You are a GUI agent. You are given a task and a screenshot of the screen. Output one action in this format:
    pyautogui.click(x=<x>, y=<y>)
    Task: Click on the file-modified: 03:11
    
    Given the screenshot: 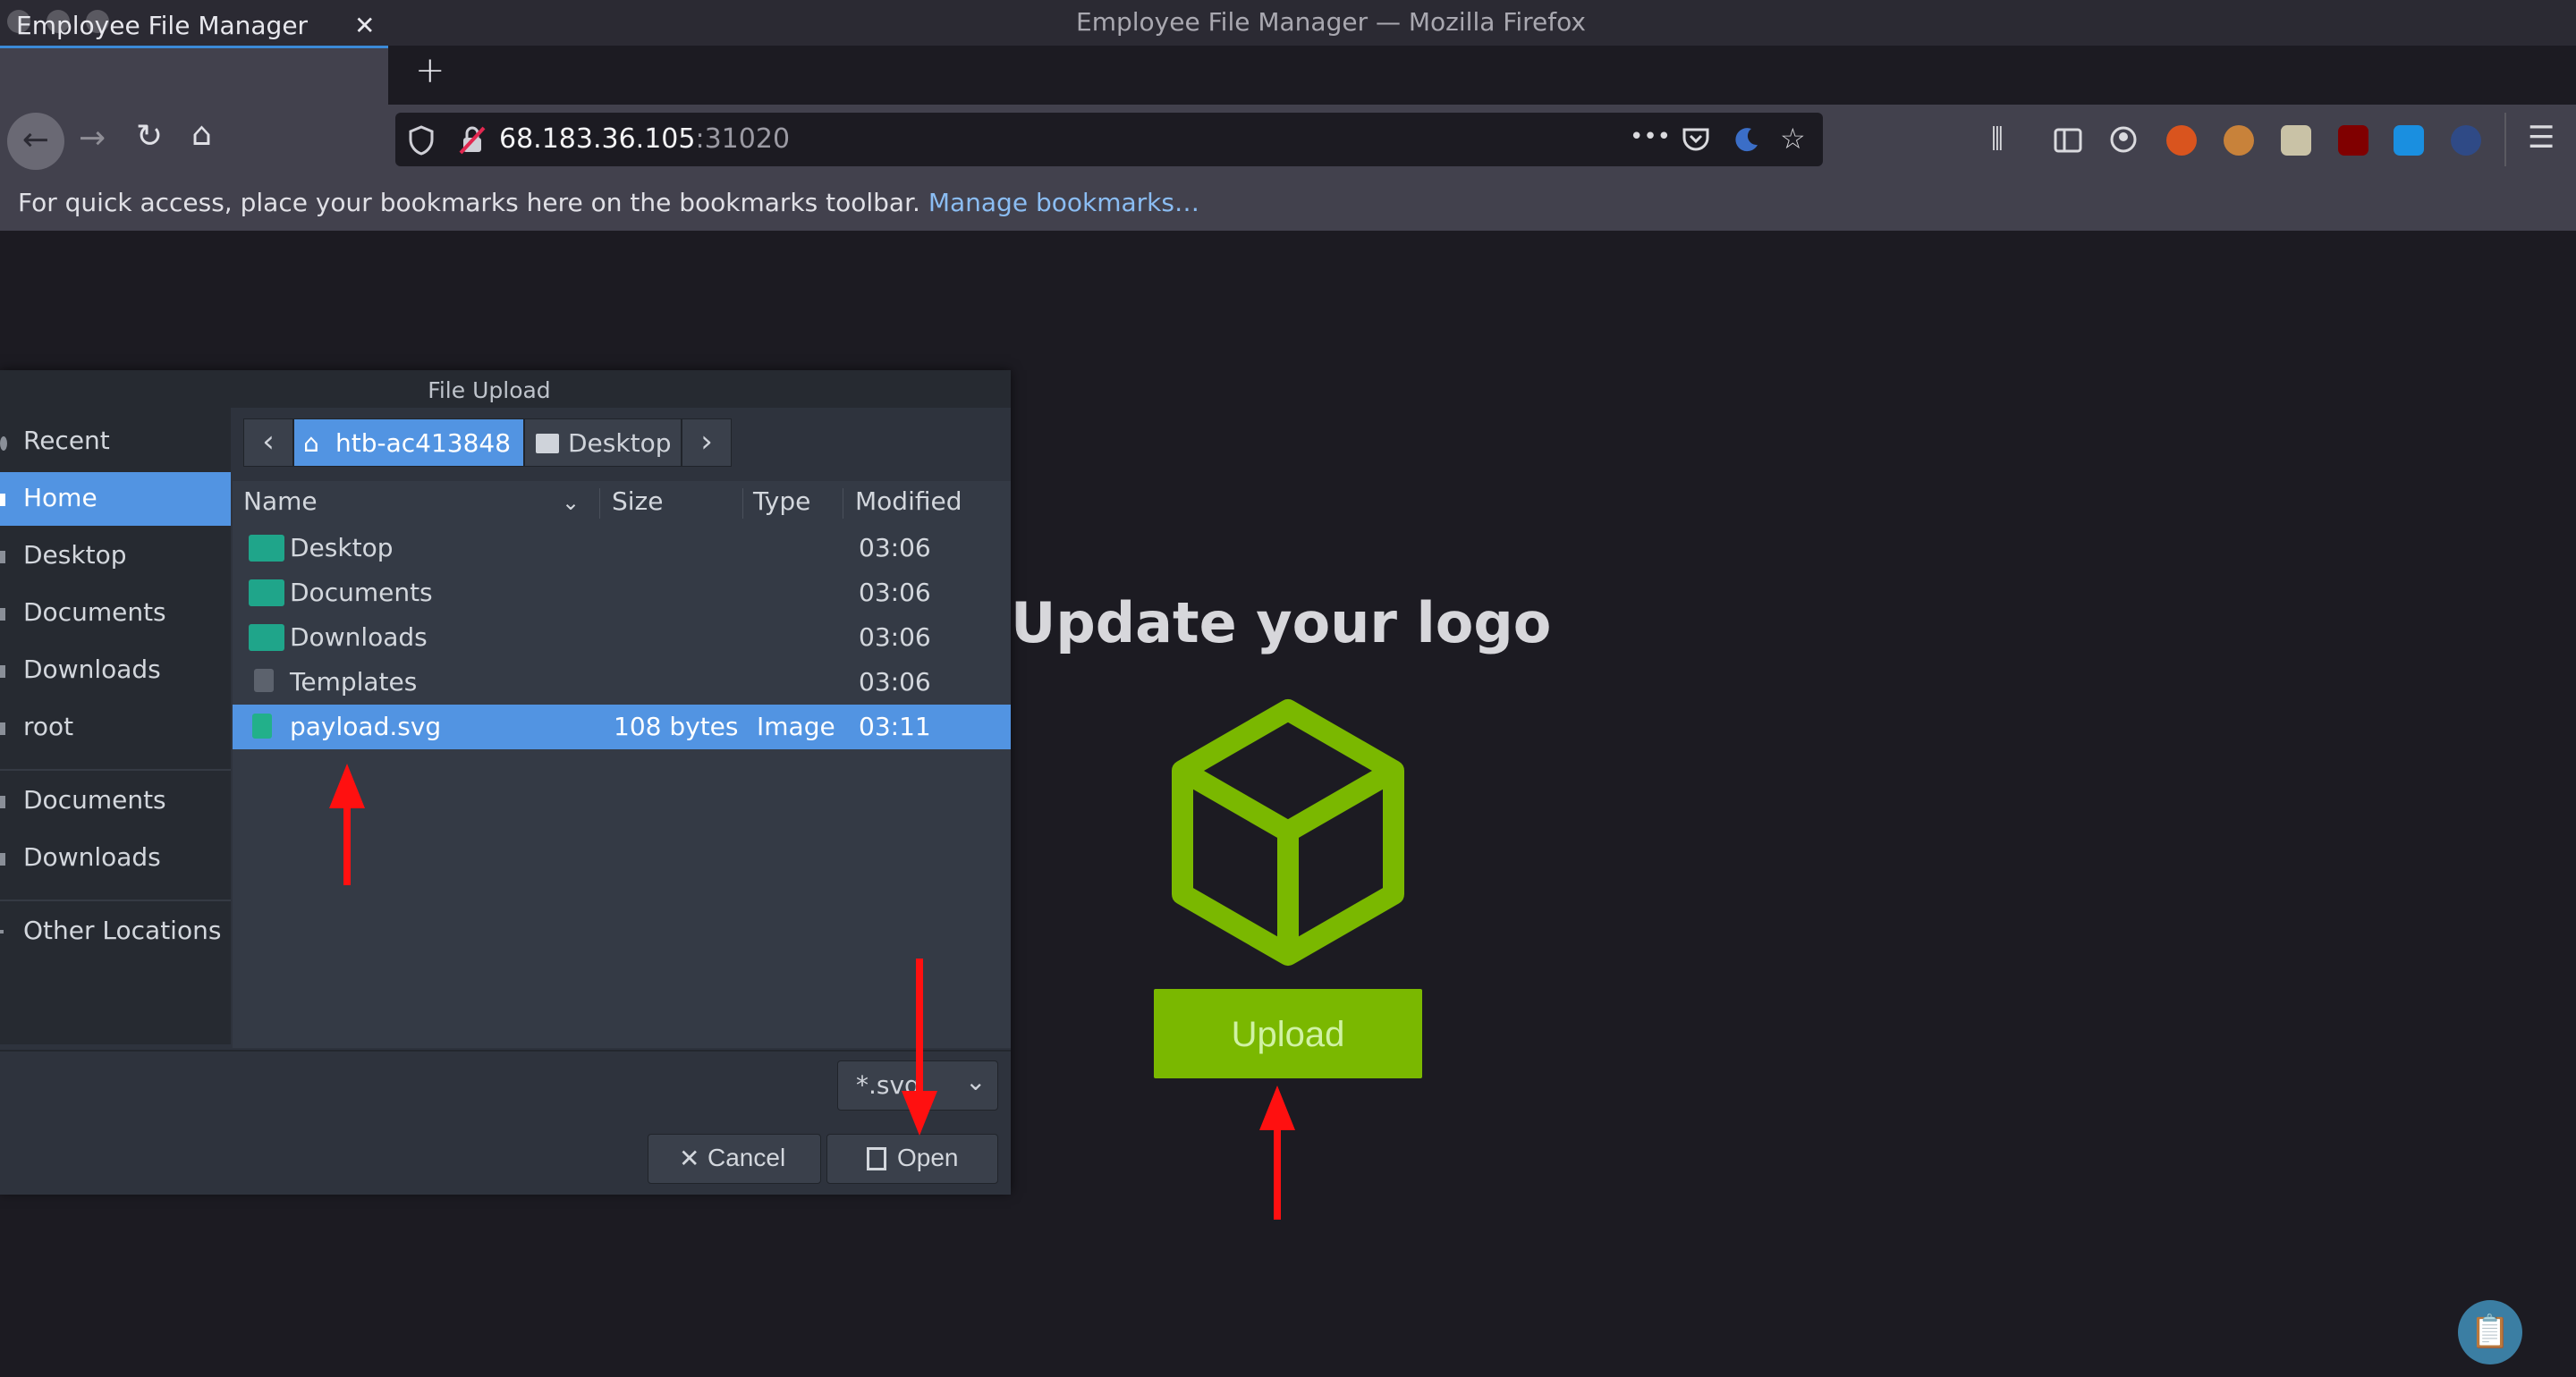 What is the action you would take?
    pyautogui.click(x=895, y=726)
    